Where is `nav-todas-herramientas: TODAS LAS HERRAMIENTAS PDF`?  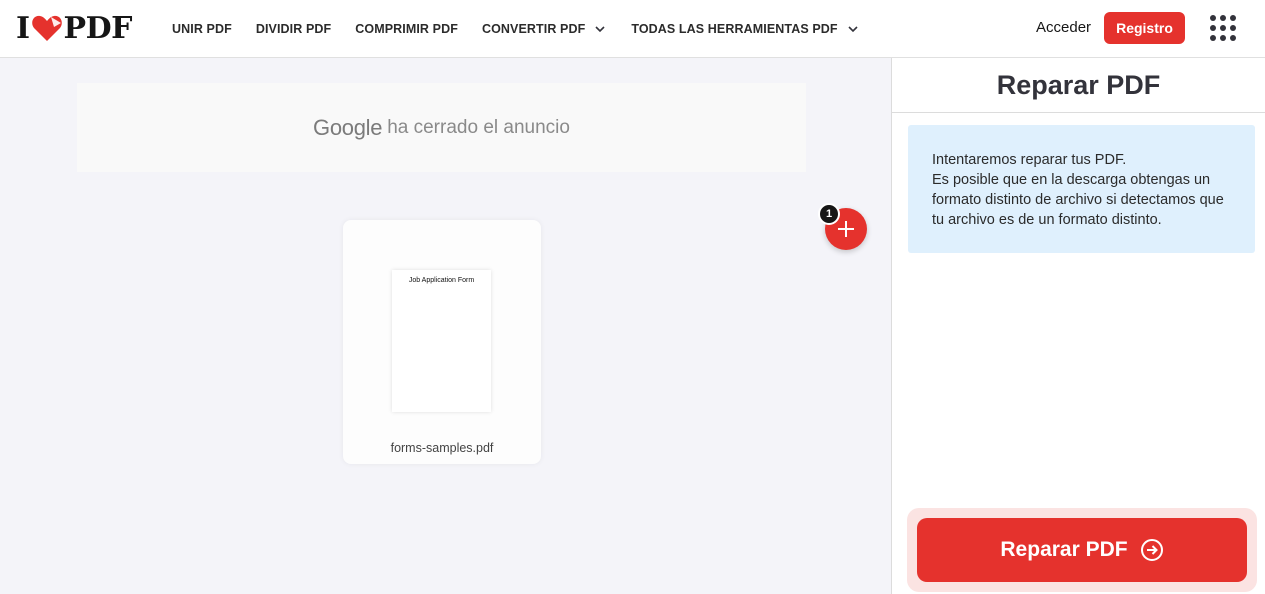 nav-todas-herramientas: TODAS LAS HERRAMIENTAS PDF is located at coordinates (745, 29).